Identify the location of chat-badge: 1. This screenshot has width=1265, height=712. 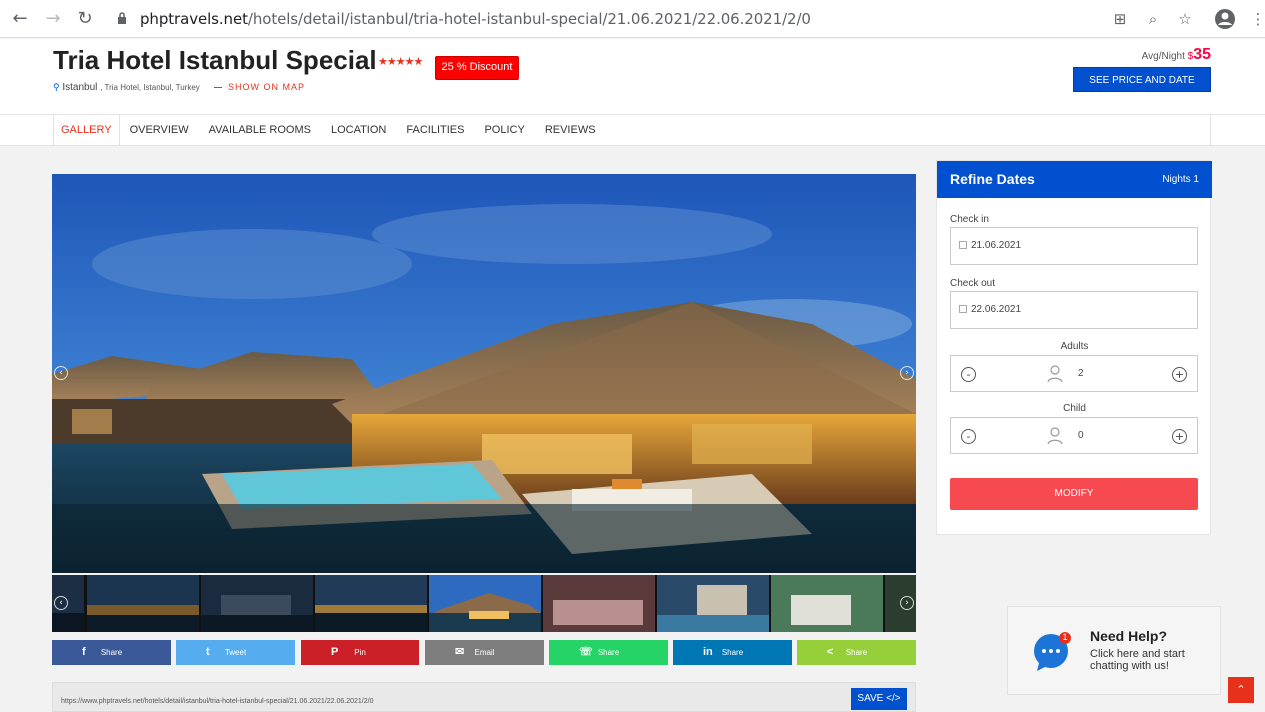
(1065, 637).